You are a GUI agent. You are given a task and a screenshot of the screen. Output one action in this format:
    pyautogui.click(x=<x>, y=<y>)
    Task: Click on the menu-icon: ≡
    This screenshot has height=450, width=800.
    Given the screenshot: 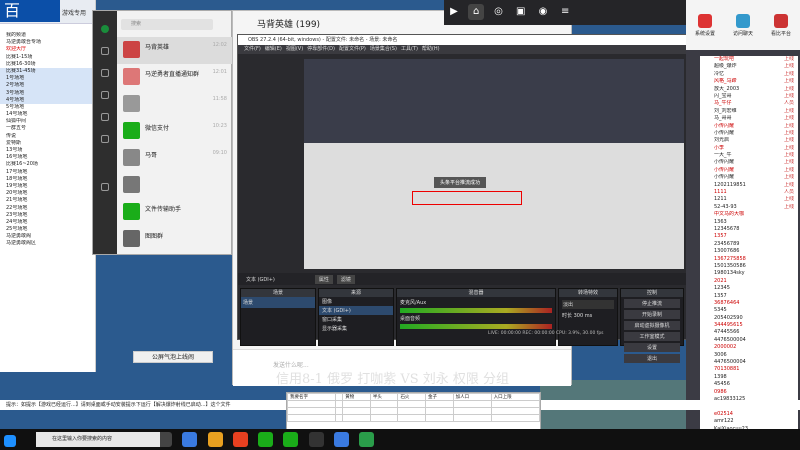 What is the action you would take?
    pyautogui.click(x=565, y=12)
    